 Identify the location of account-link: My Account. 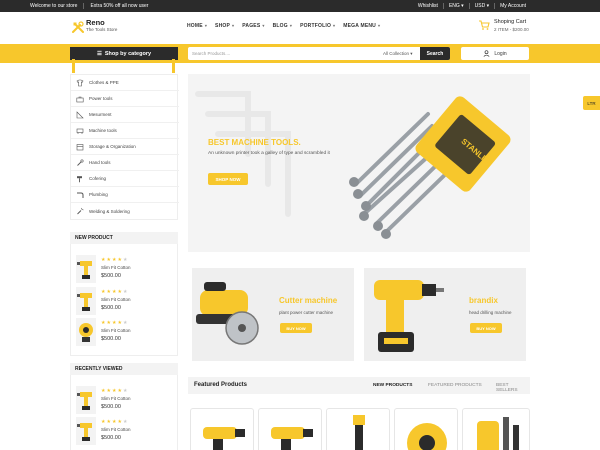
(512, 6).